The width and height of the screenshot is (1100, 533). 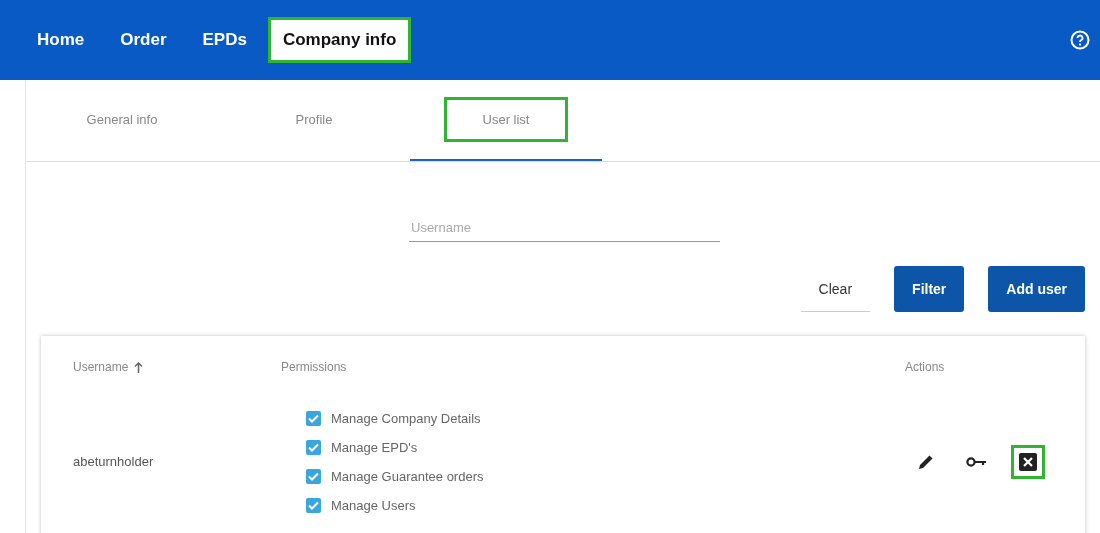 I want to click on permission-label: Manage EPD's, so click(x=374, y=447).